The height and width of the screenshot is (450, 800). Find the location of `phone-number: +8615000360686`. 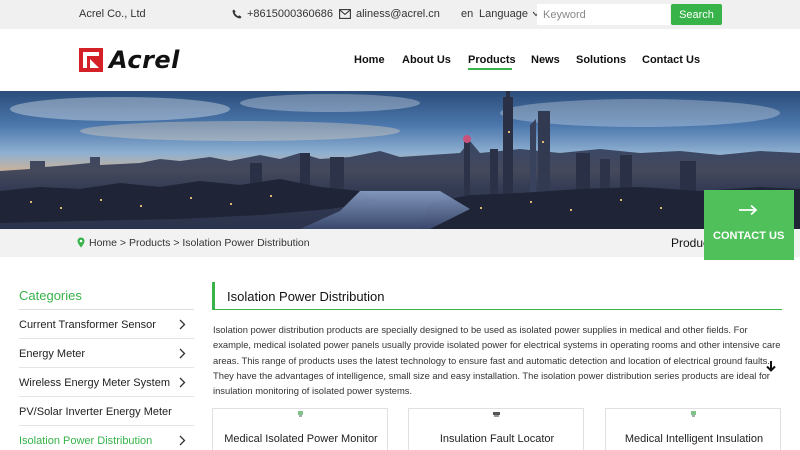

phone-number: +8615000360686 is located at coordinates (290, 14).